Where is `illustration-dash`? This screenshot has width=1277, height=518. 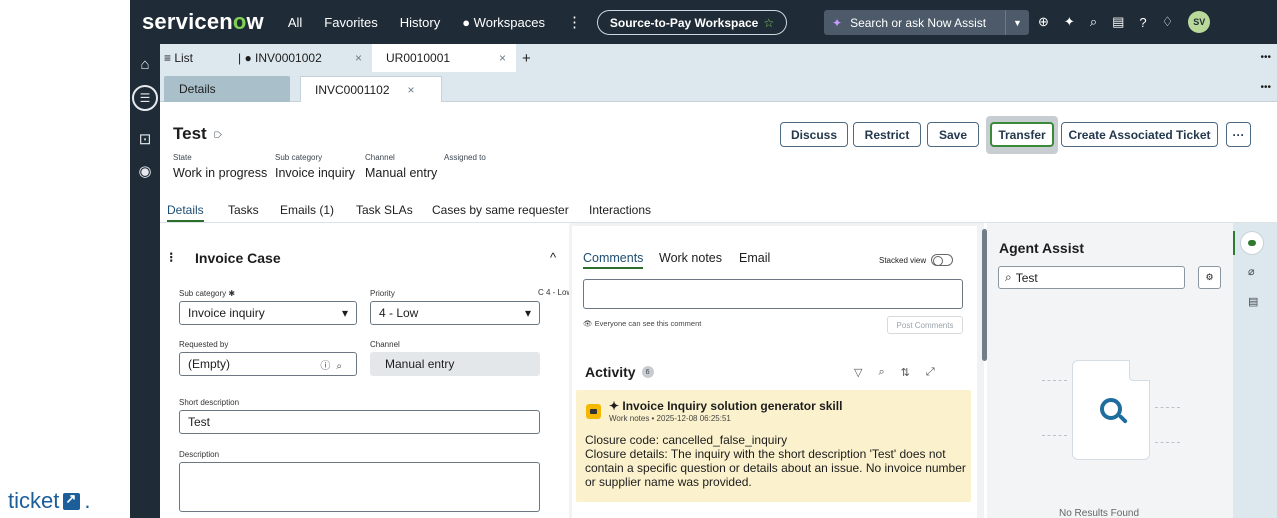 illustration-dash is located at coordinates (1167, 442).